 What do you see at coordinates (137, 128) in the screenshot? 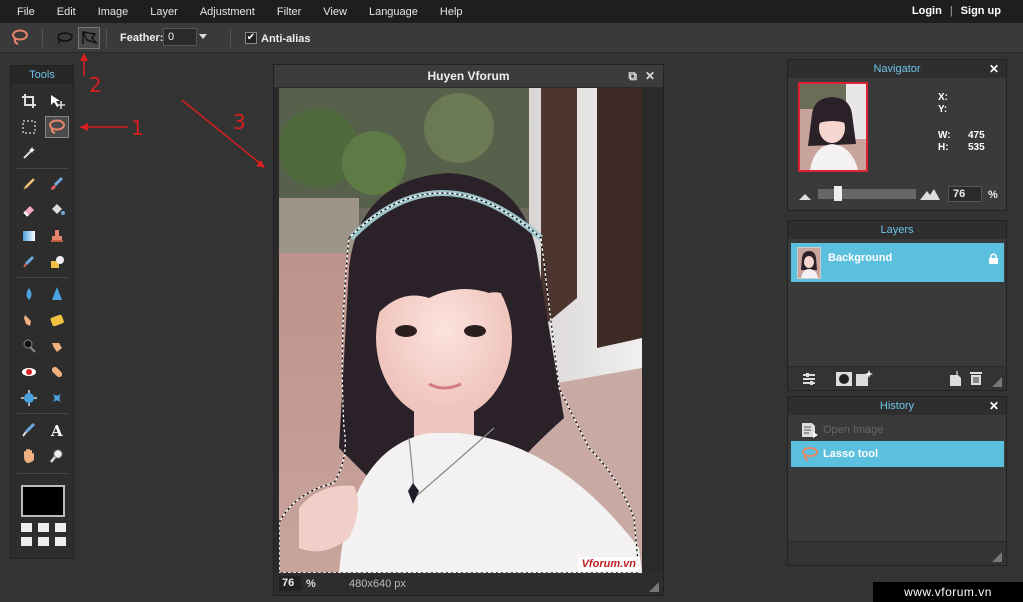
I see `annotation-label-1: 1` at bounding box center [137, 128].